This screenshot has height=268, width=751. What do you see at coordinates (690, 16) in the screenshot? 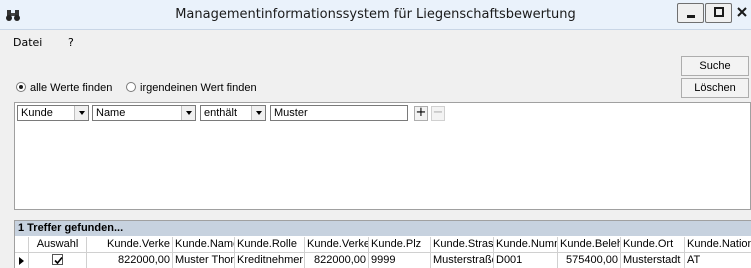
I see `minimize-icon` at bounding box center [690, 16].